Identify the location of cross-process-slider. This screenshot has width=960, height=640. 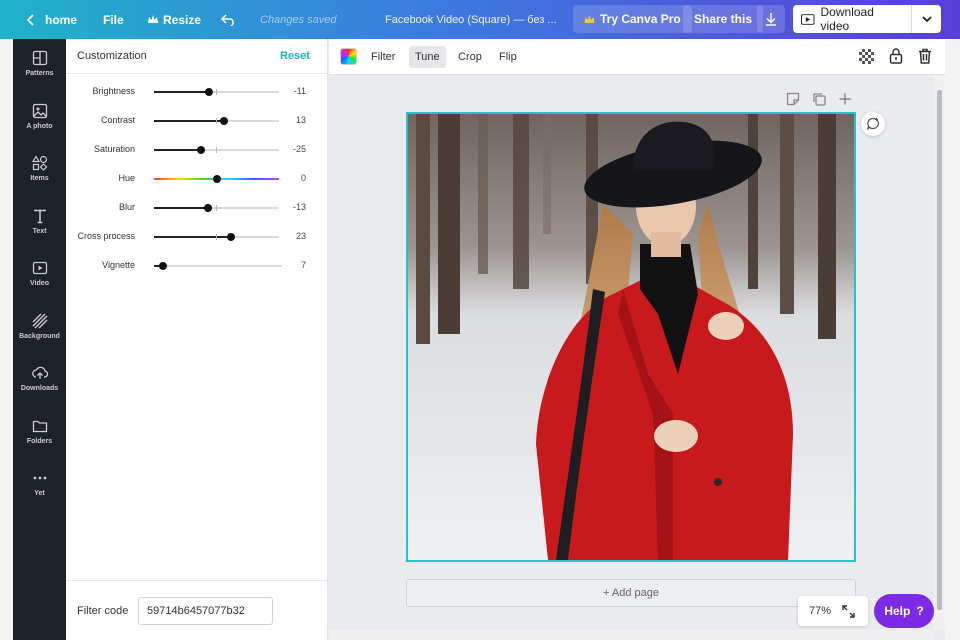
(216, 237).